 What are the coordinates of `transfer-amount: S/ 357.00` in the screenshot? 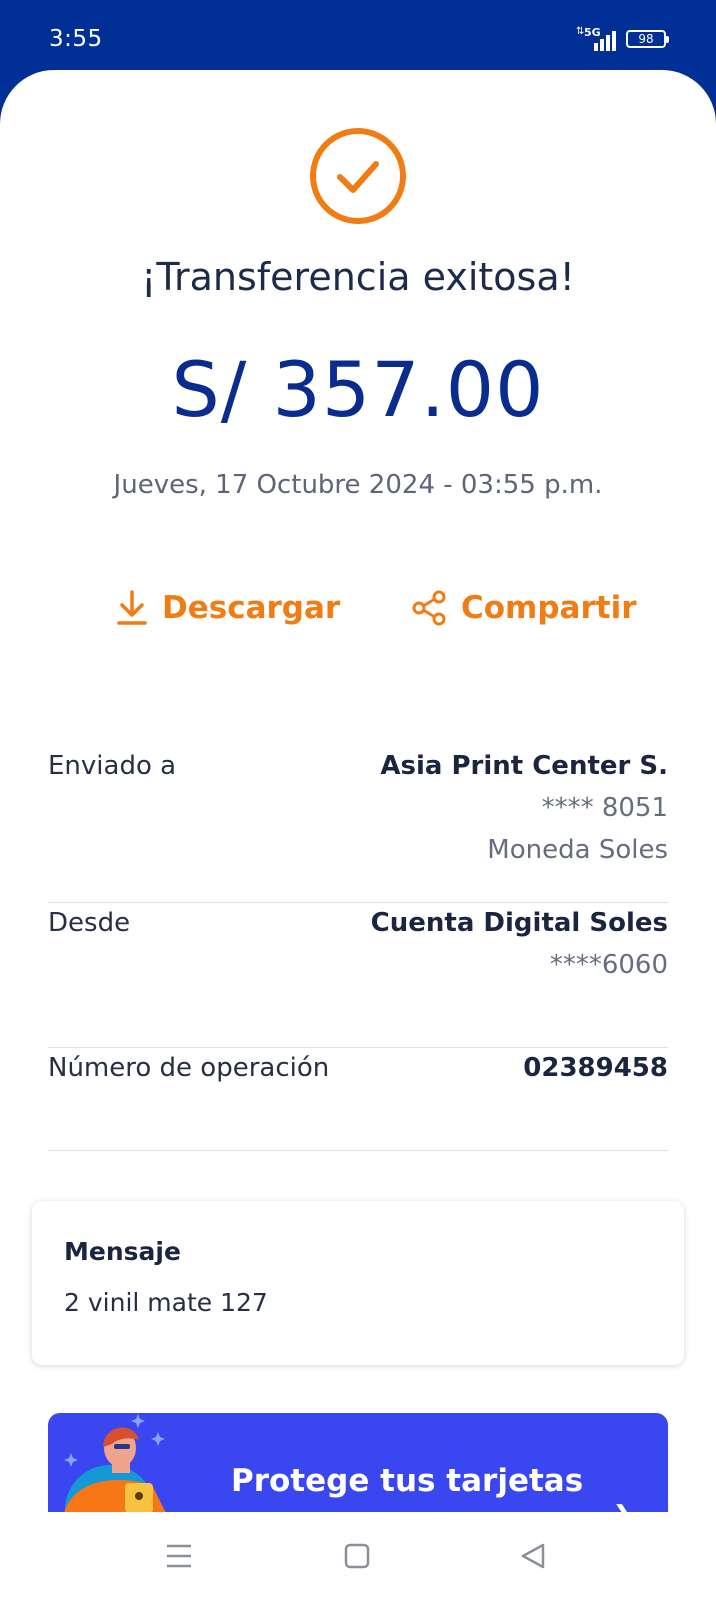 It's located at (358, 389).